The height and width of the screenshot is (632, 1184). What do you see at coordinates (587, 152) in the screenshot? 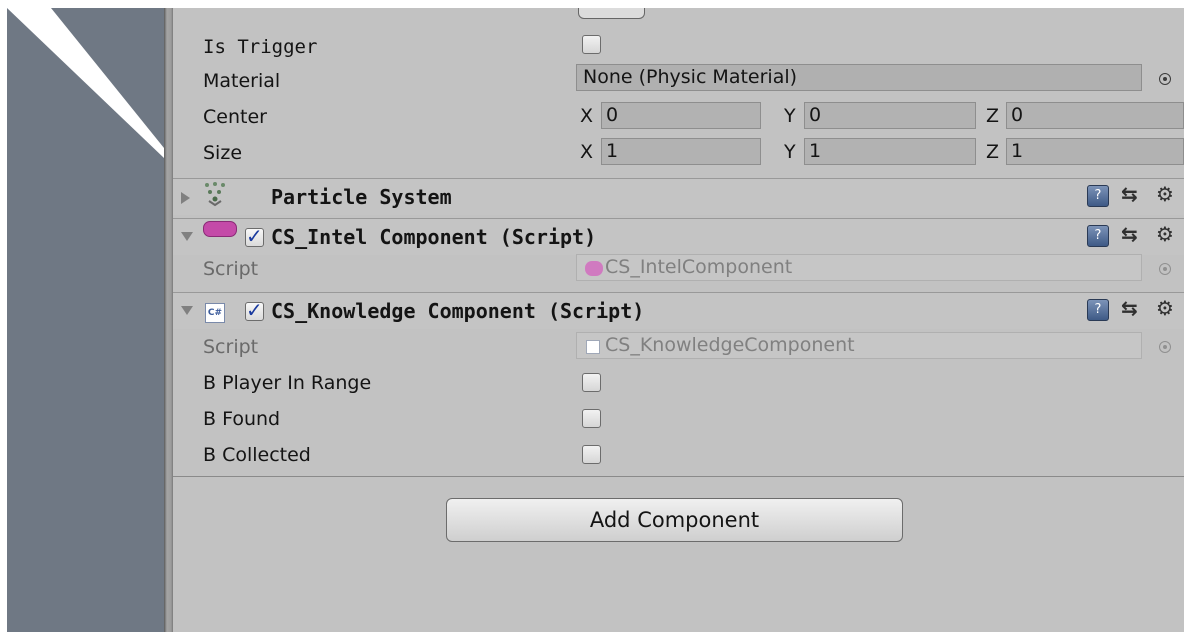
I see `size-x-axis-label: X` at bounding box center [587, 152].